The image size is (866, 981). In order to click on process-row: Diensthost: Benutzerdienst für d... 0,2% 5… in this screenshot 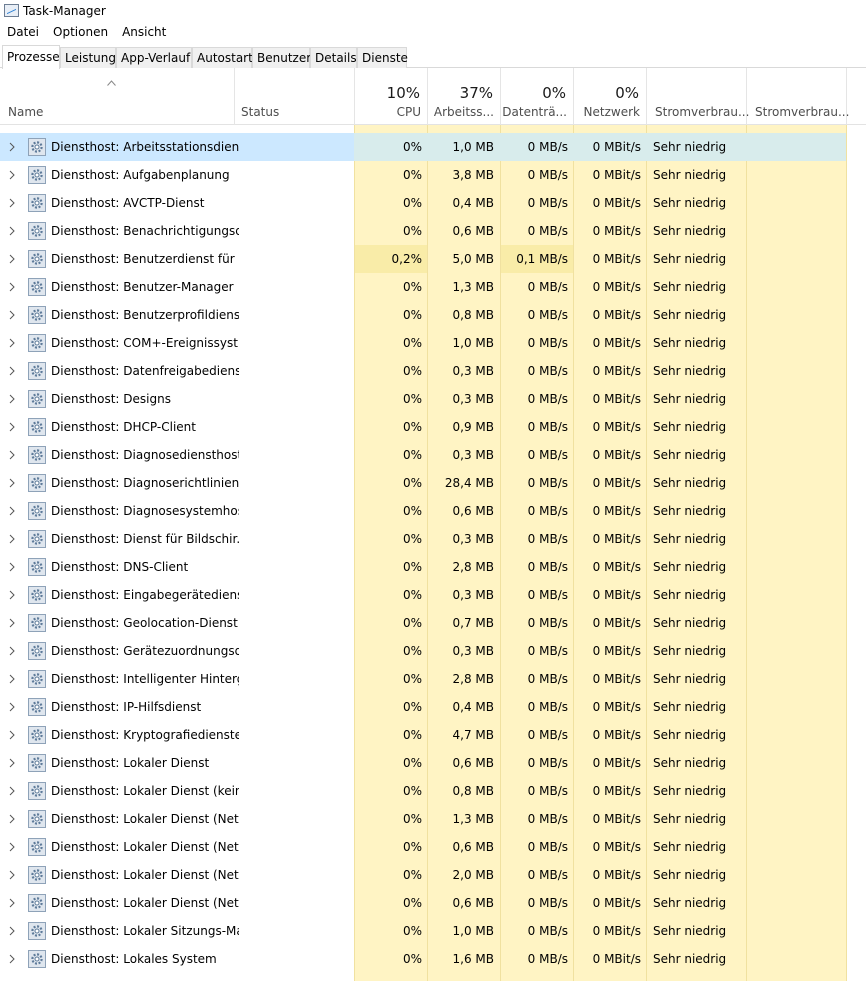, I will do `click(433, 259)`.